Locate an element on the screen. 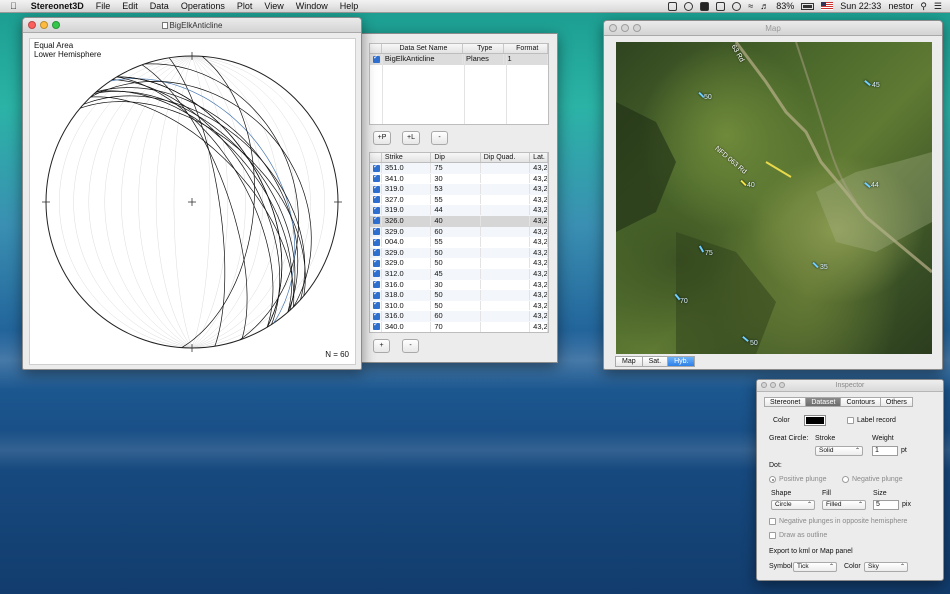 The width and height of the screenshot is (950, 594). record-row: 351.075 43,2 is located at coordinates (459, 168).